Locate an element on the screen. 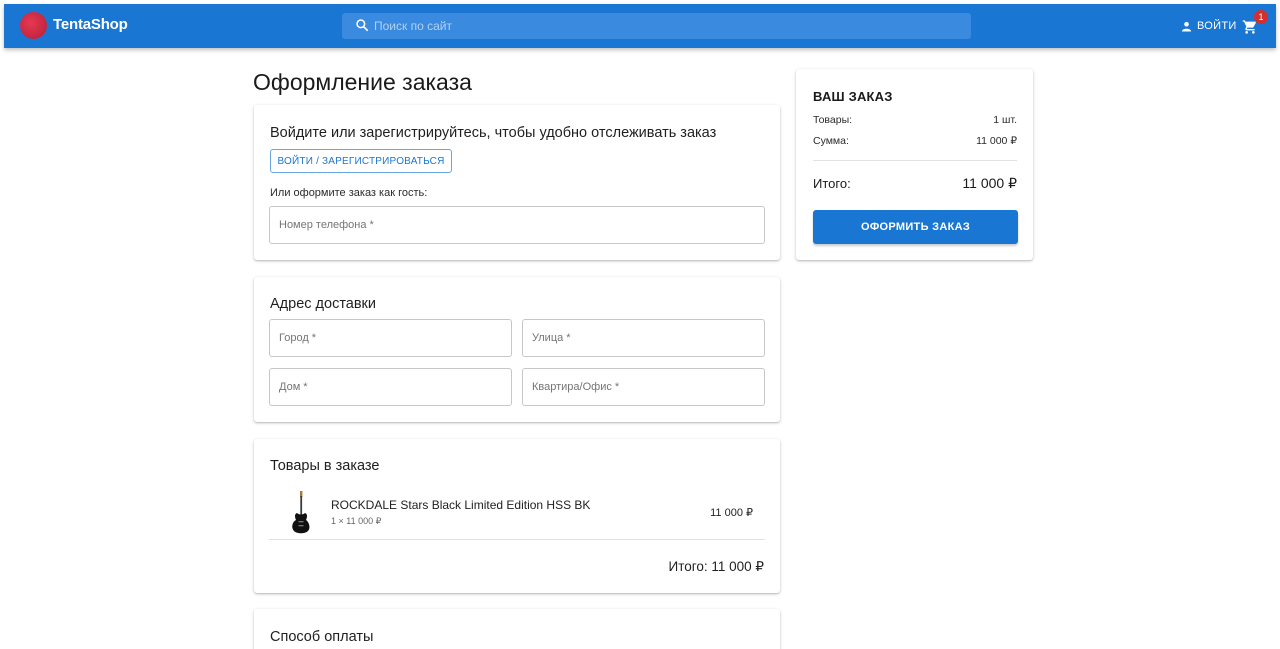  summary-sum-value: 11 000 ₽ is located at coordinates (996, 141).